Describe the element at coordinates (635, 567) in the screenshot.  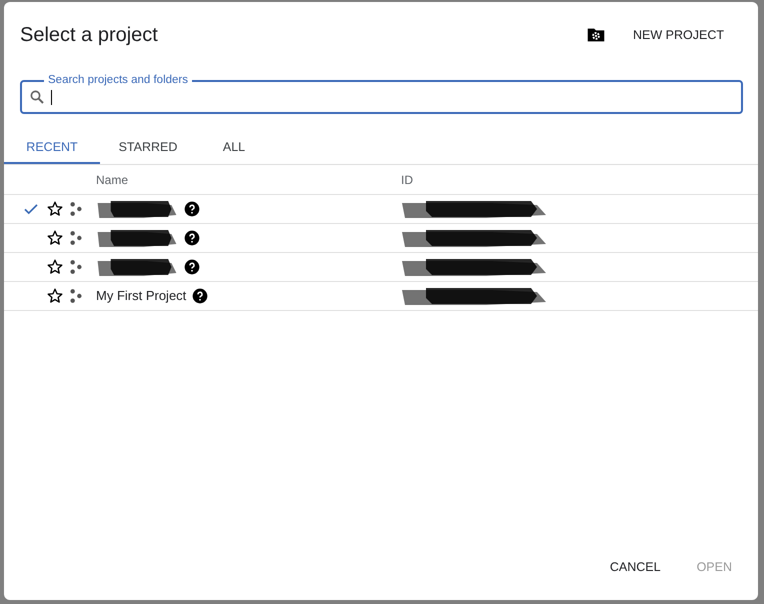
I see `cancel-button: CANCEL` at that location.